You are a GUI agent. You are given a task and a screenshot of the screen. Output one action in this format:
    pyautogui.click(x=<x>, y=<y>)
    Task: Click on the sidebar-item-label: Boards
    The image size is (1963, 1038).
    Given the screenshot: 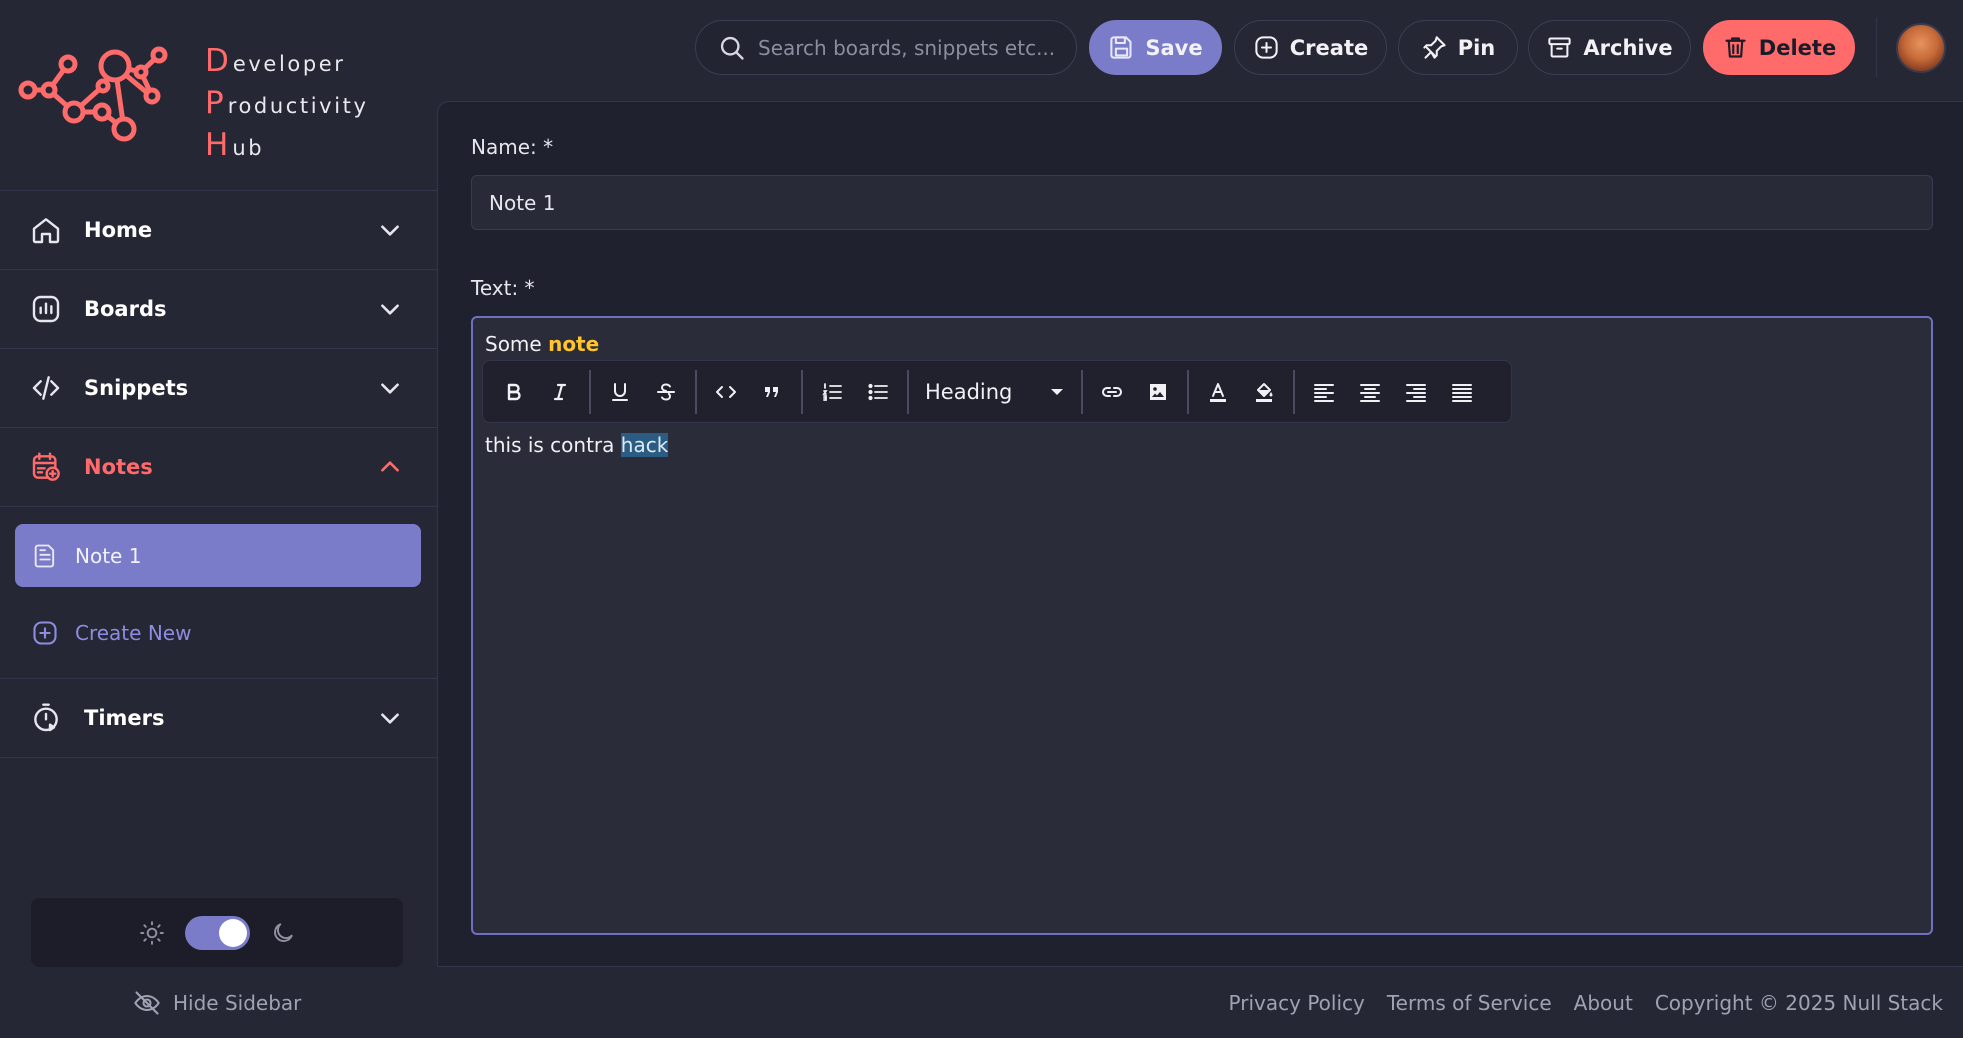 What is the action you would take?
    pyautogui.click(x=125, y=309)
    